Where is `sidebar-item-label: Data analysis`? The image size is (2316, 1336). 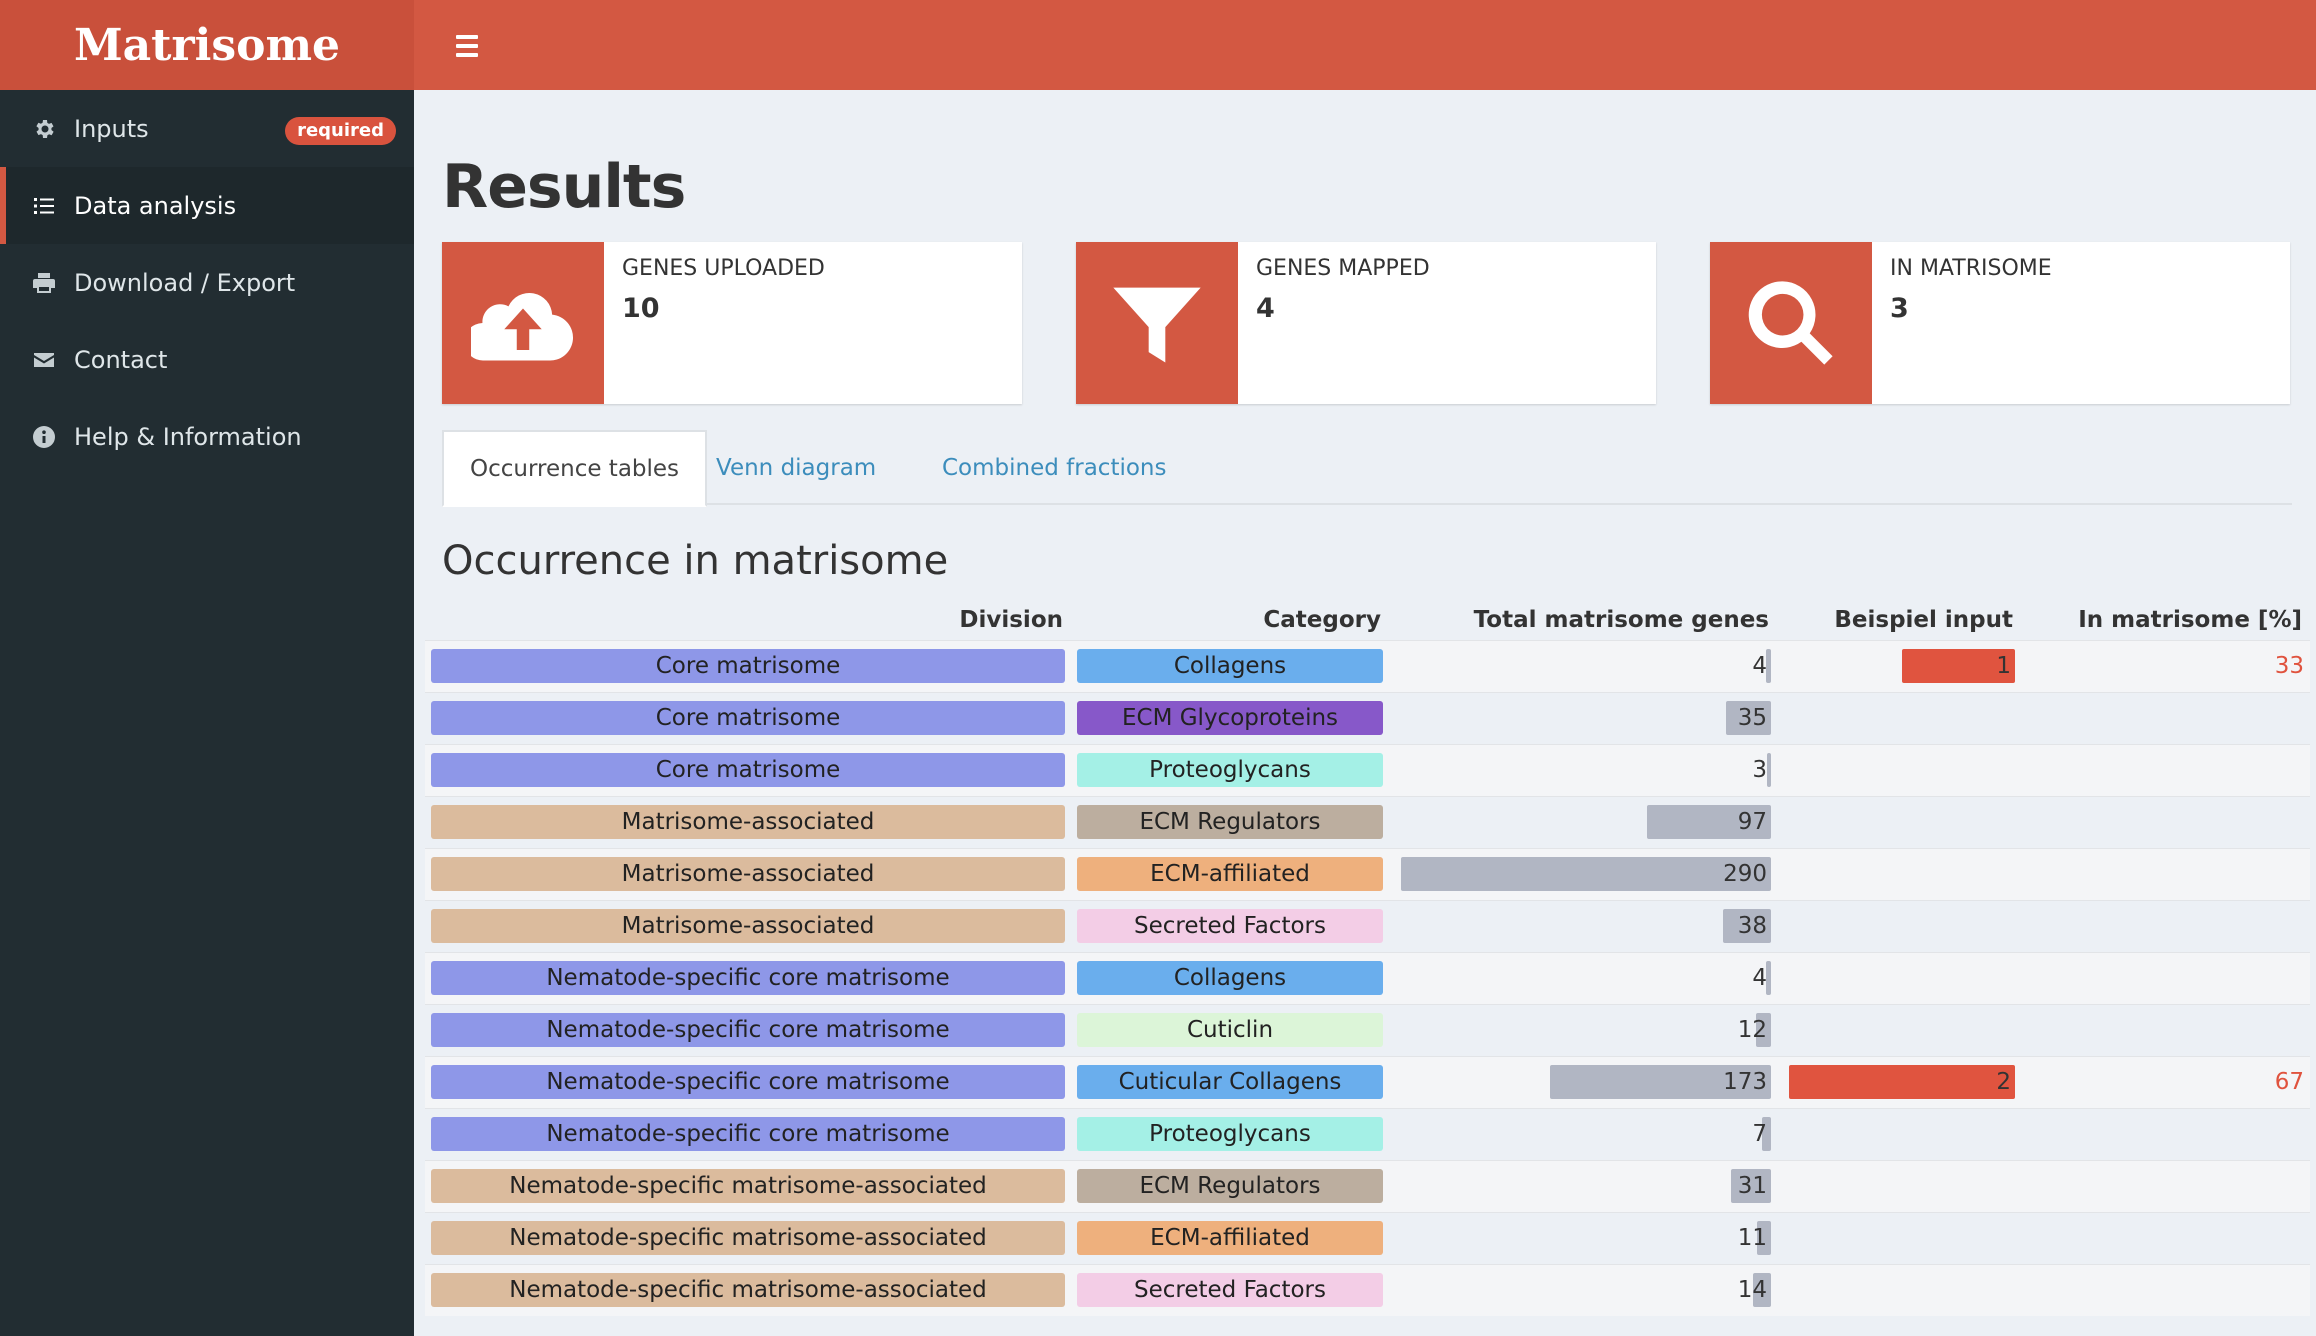
sidebar-item-label: Data analysis is located at coordinates (155, 205).